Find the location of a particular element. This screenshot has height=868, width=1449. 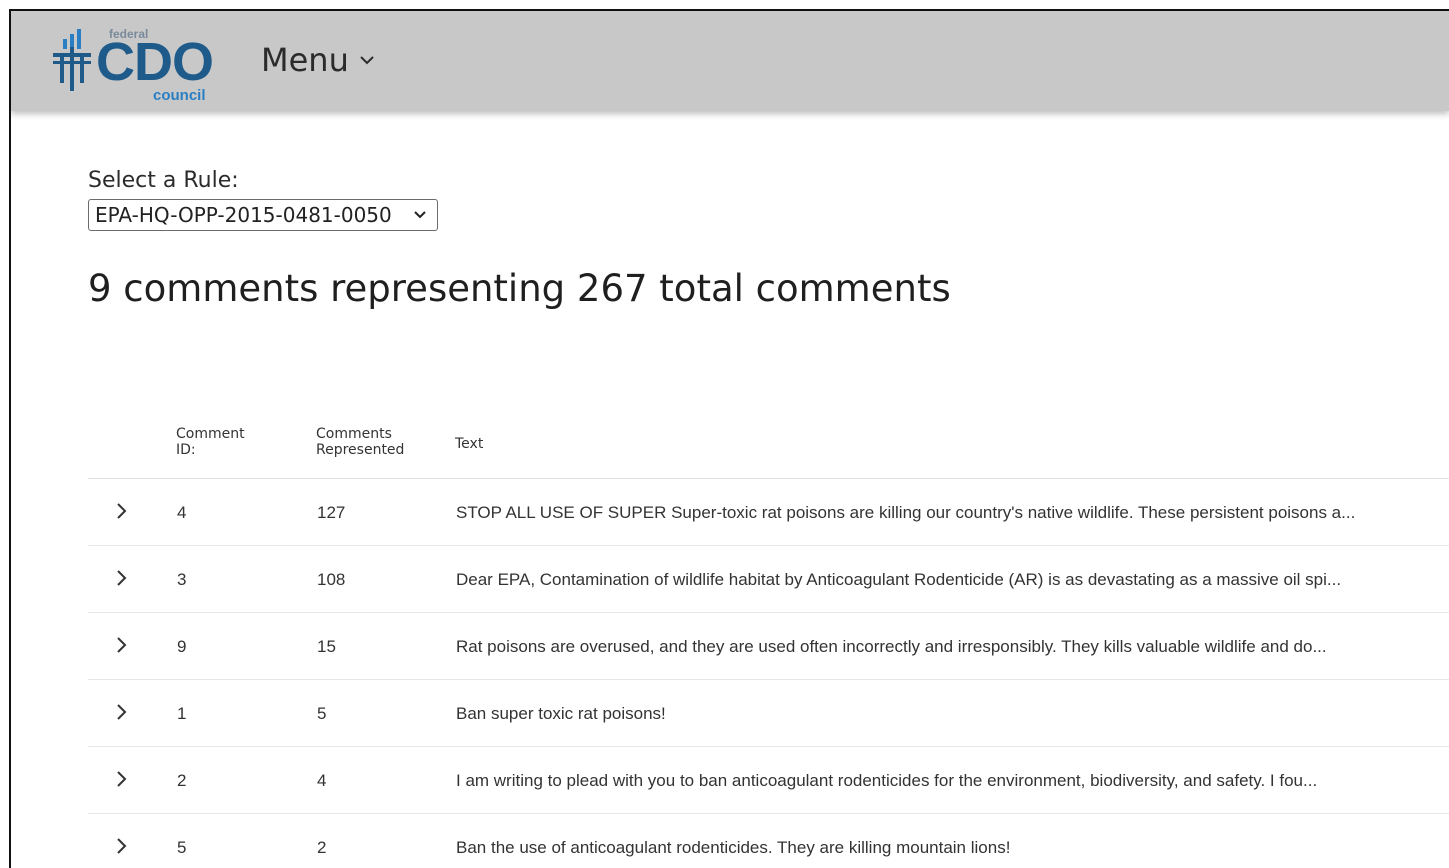

cell-comment-id: 2 is located at coordinates (182, 780).